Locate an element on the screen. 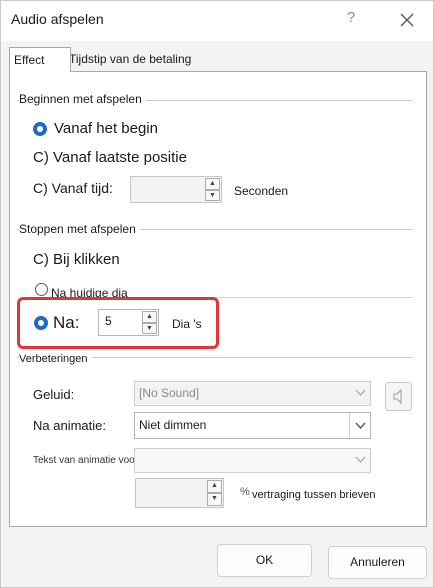 The width and height of the screenshot is (434, 588). close-icon is located at coordinates (407, 20).